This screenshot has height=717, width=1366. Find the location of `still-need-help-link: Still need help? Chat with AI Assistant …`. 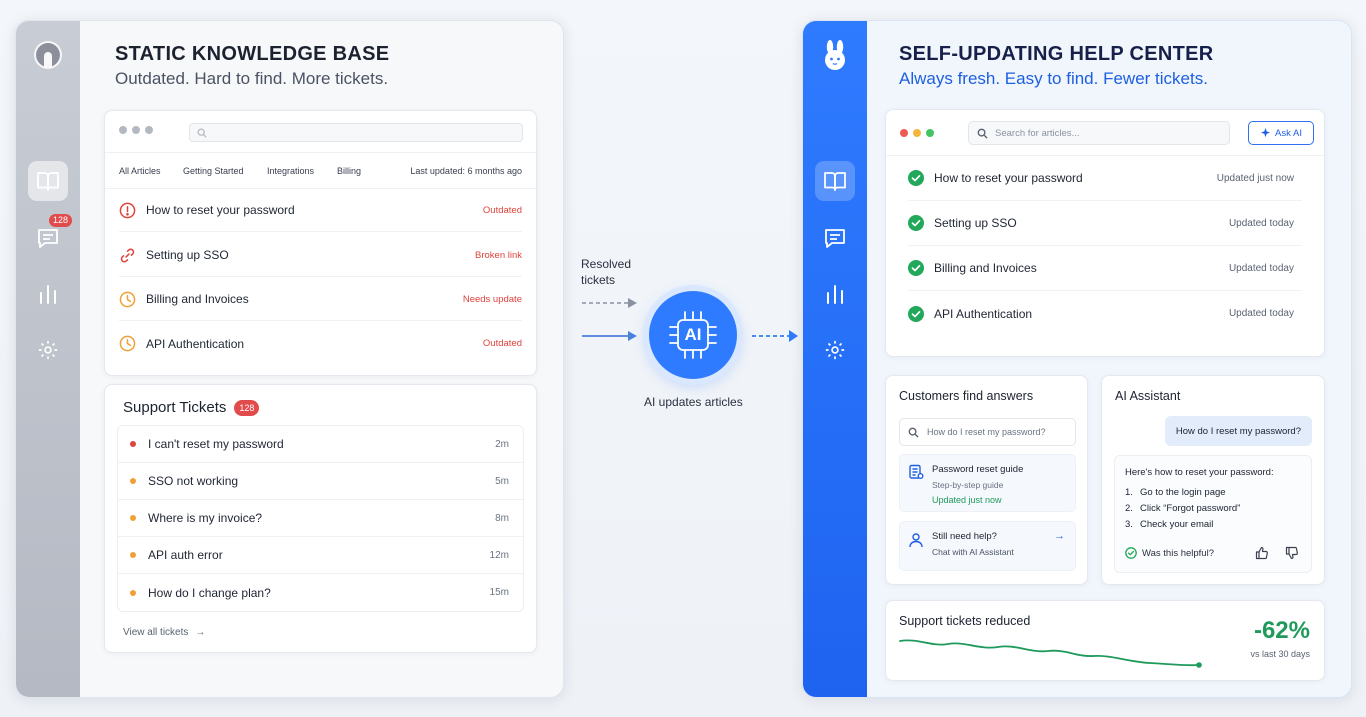

still-need-help-link: Still need help? Chat with AI Assistant … is located at coordinates (987, 546).